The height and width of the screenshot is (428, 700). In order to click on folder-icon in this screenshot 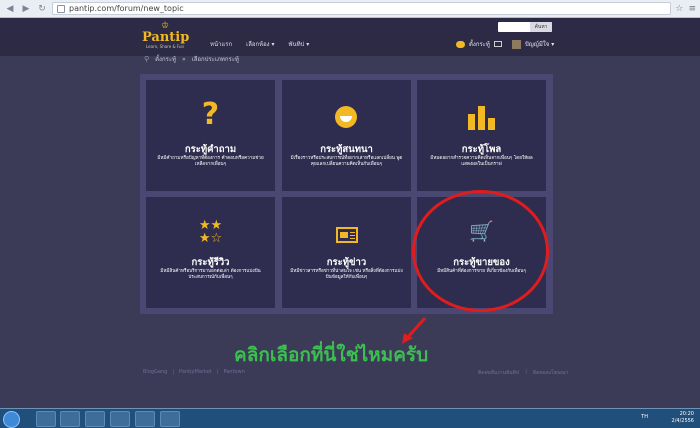, I will do `click(70, 419)`.